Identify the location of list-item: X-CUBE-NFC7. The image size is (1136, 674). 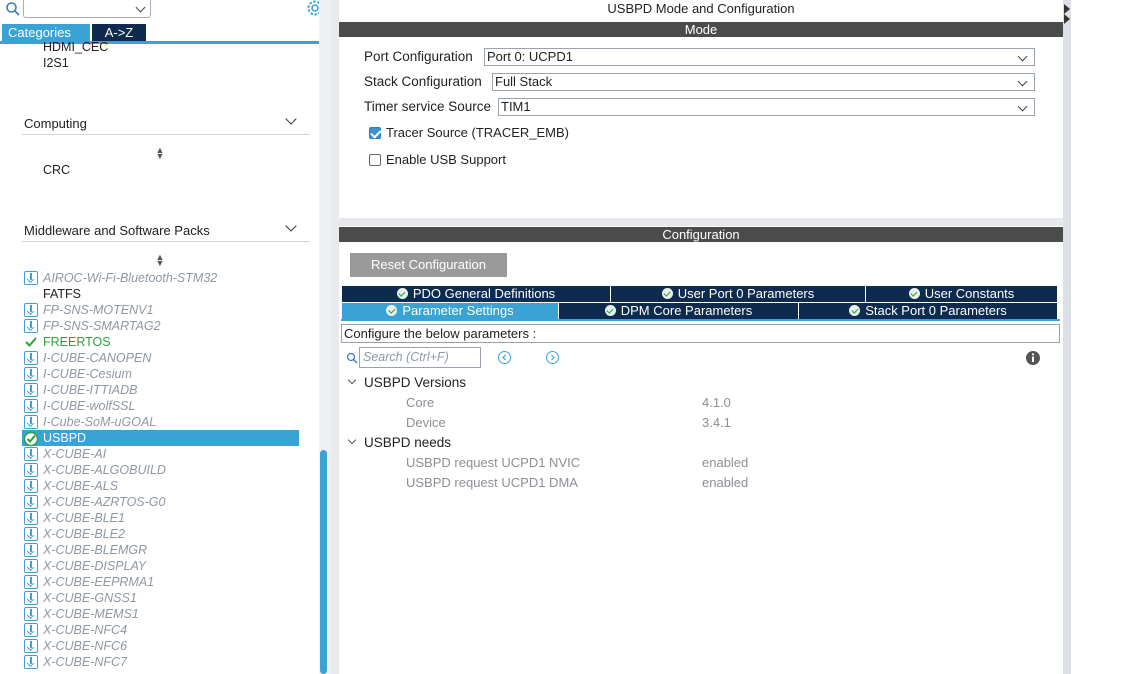
(160, 662).